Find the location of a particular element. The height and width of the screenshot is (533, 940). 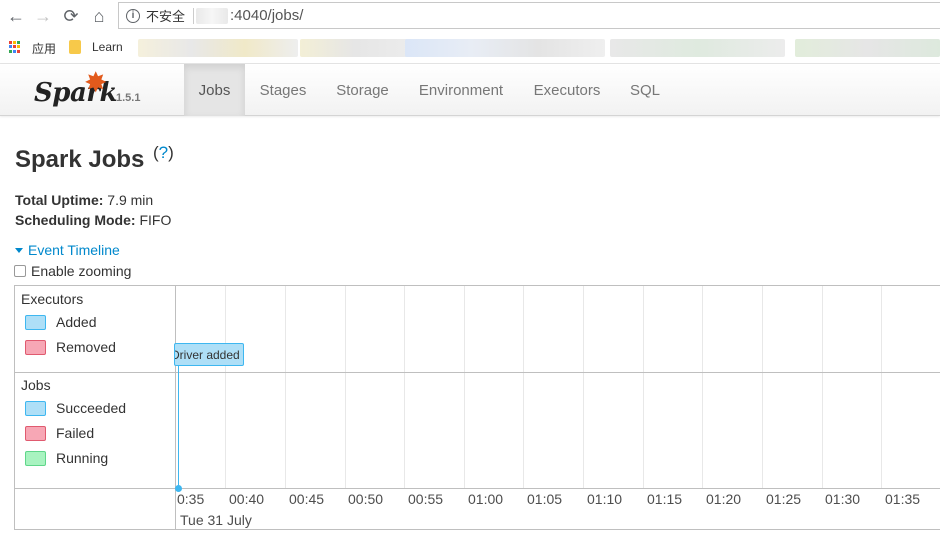

driver-added-label: Driver added is located at coordinates (207, 354).